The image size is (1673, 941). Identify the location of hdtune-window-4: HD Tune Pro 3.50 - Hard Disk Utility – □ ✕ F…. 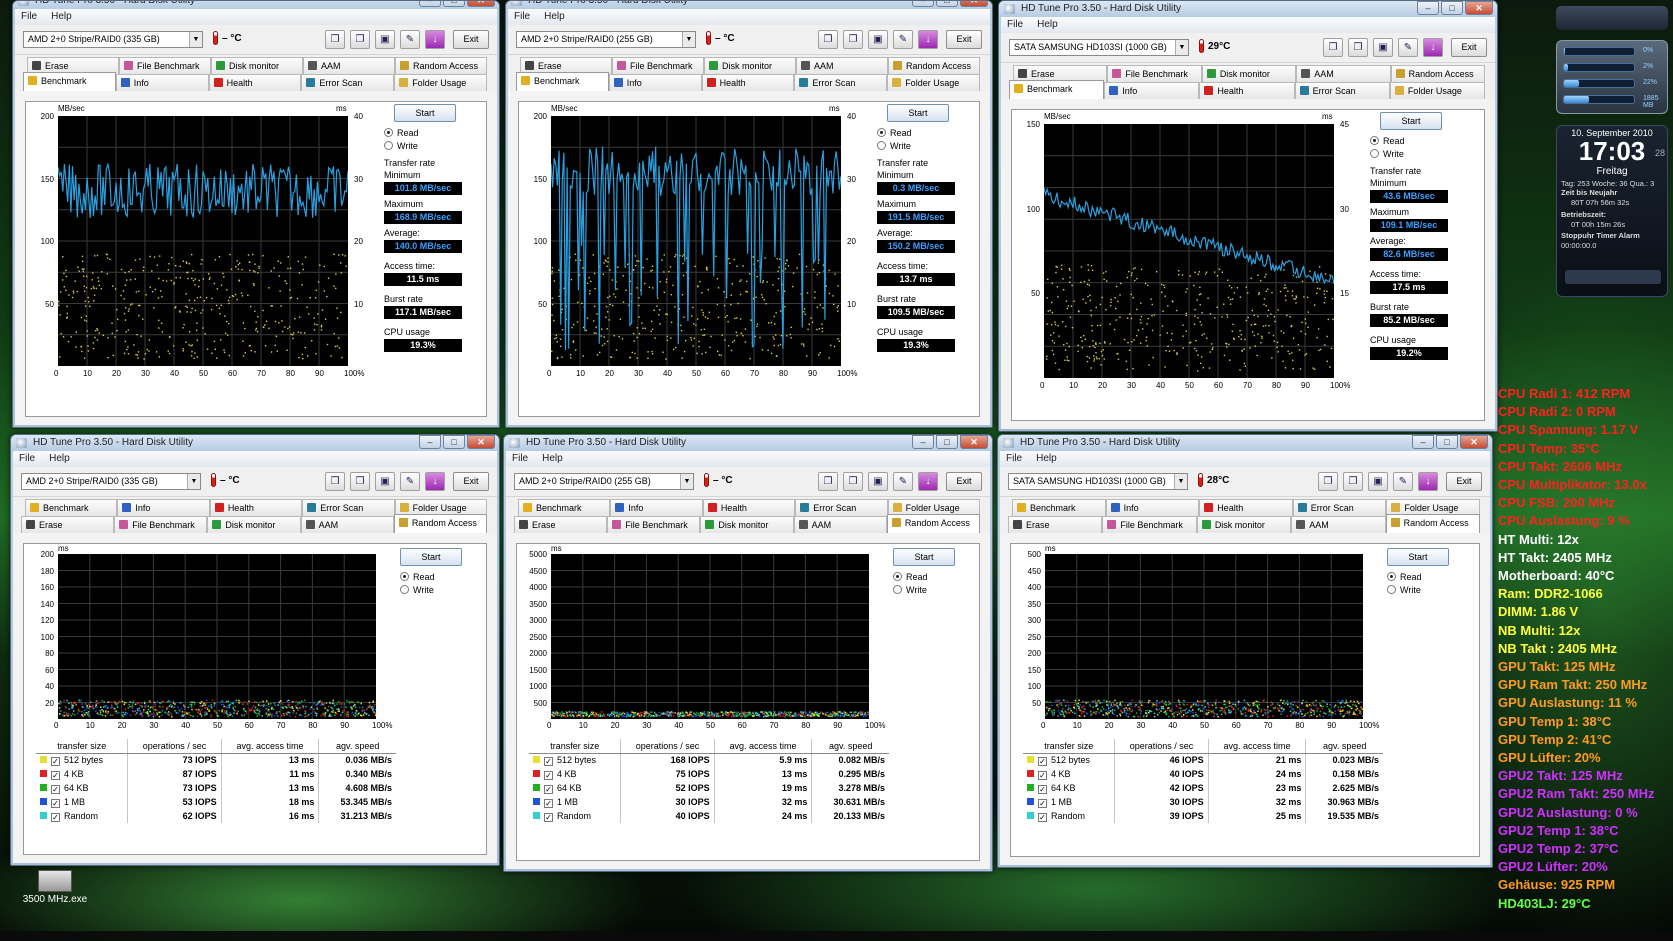
(255, 650).